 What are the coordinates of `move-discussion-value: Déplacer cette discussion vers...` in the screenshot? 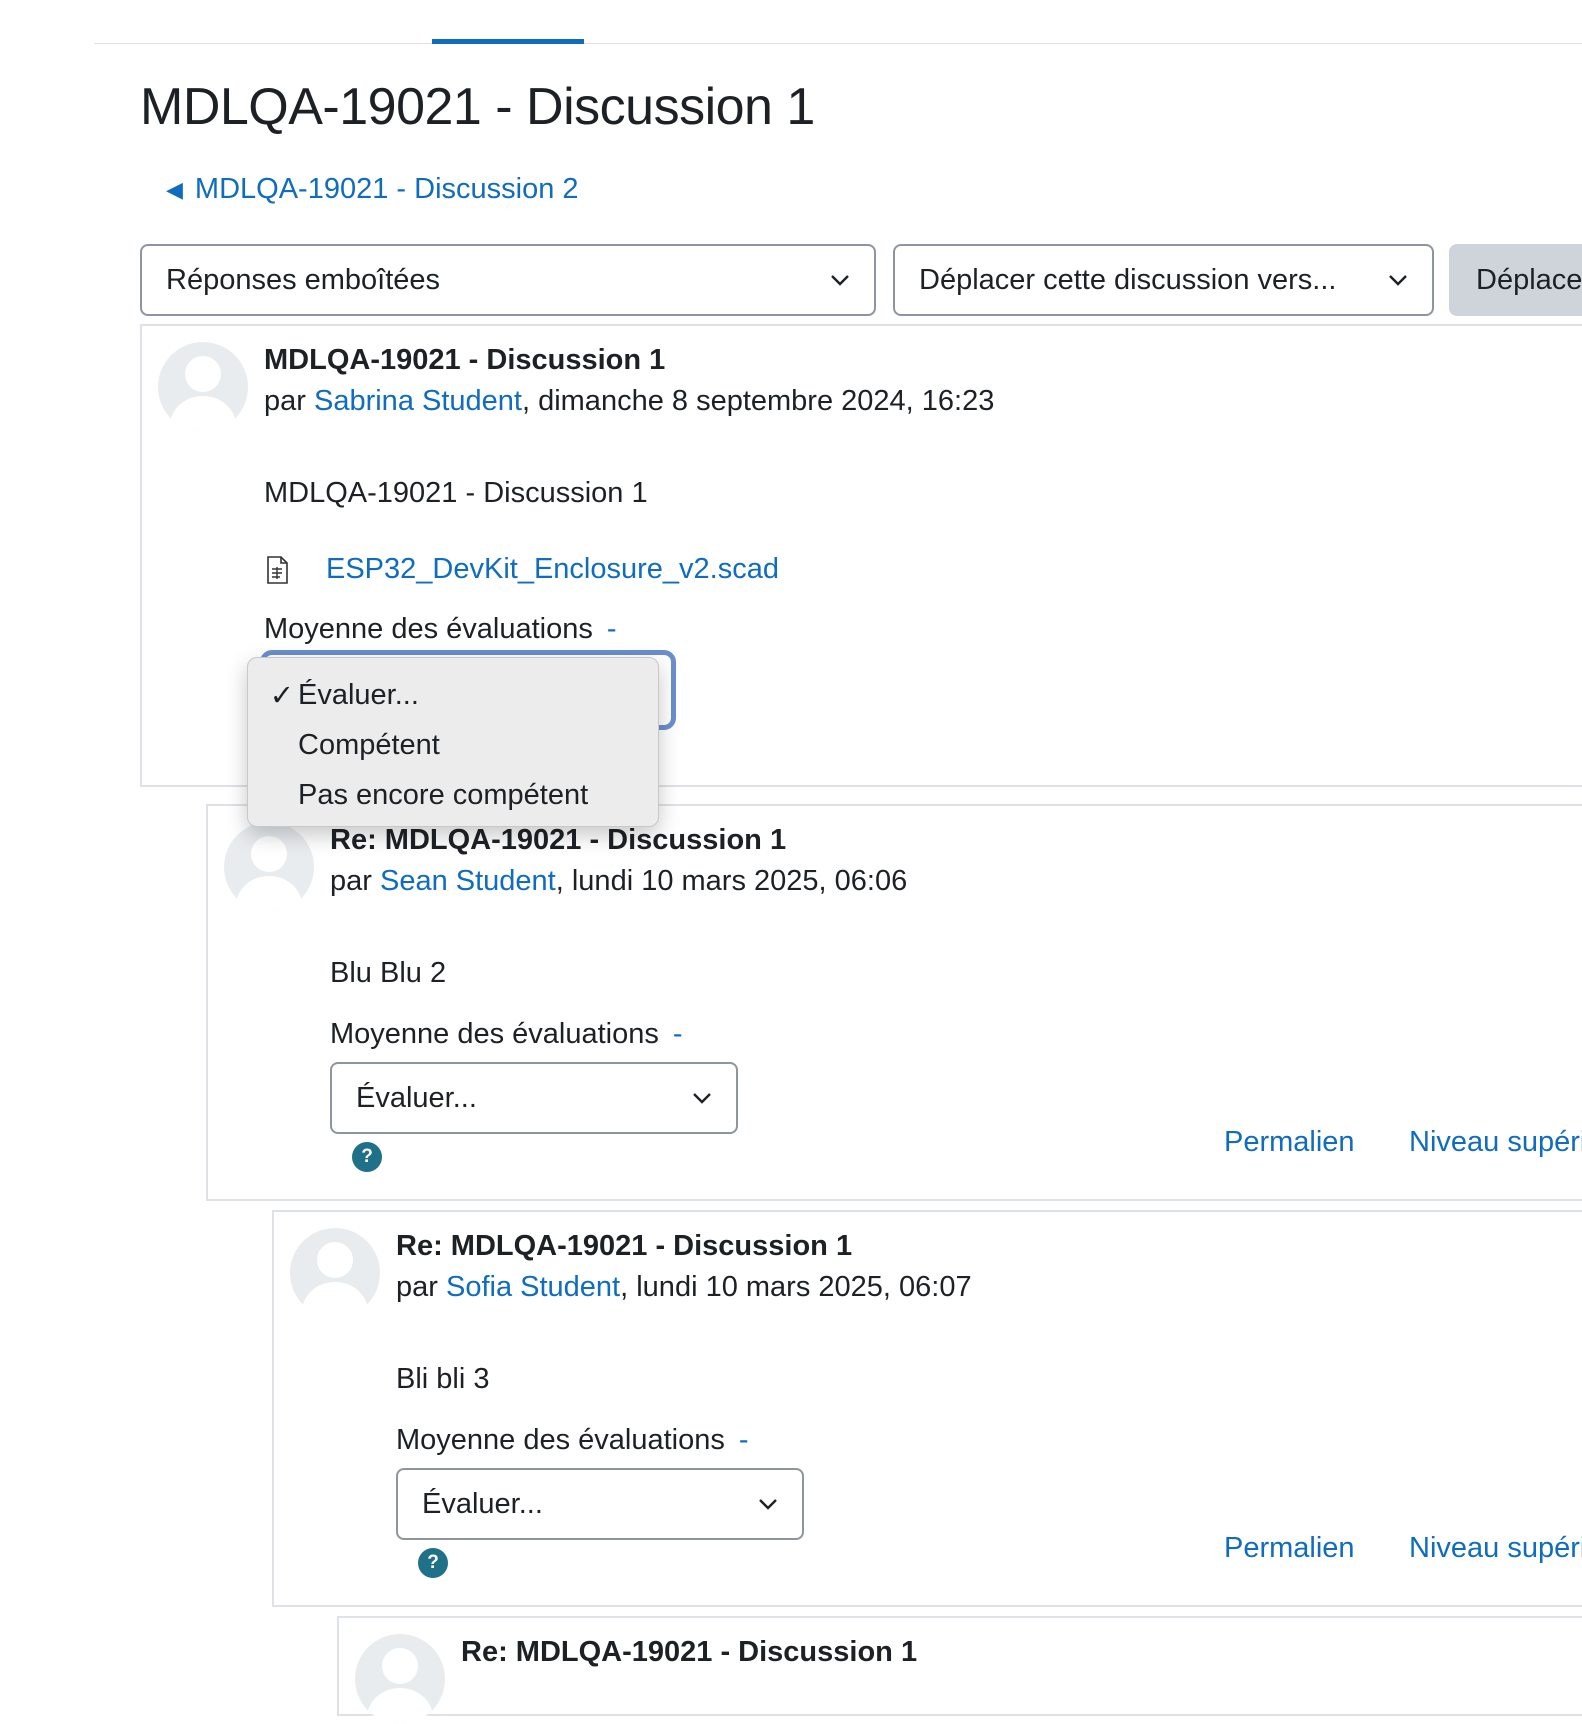 It's located at (1128, 279).